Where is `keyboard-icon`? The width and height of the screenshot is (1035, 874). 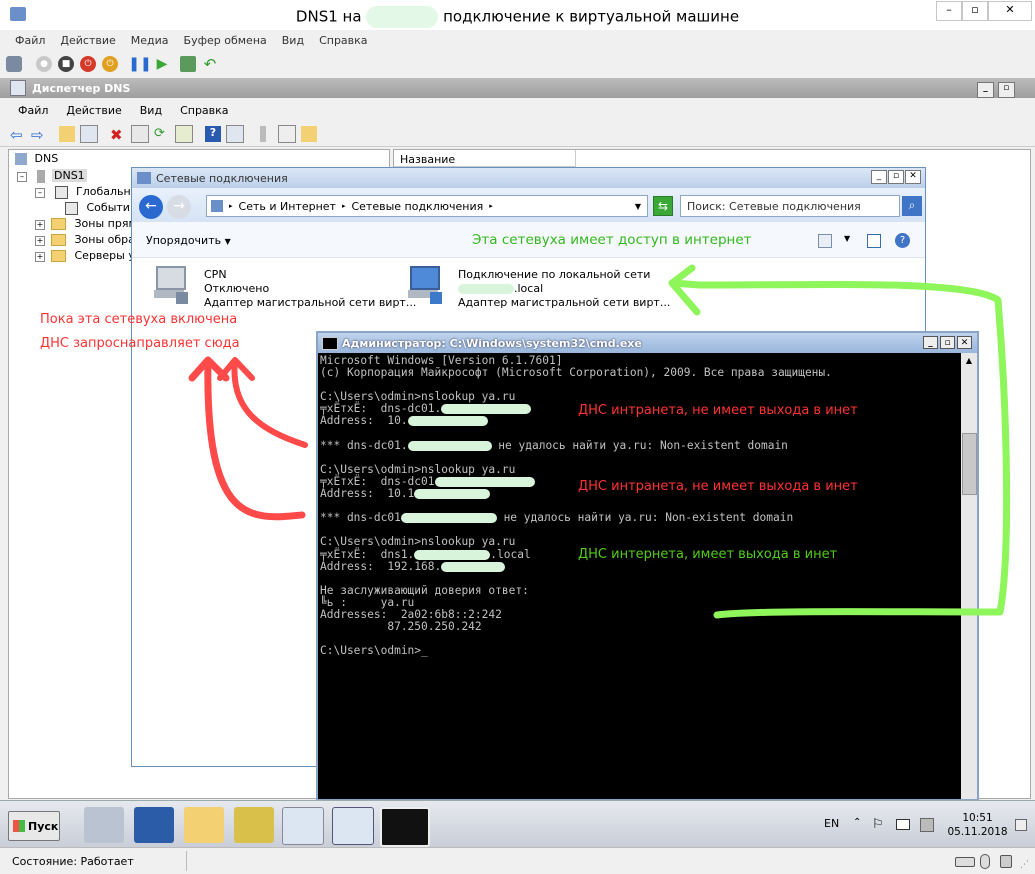
keyboard-icon is located at coordinates (965, 862).